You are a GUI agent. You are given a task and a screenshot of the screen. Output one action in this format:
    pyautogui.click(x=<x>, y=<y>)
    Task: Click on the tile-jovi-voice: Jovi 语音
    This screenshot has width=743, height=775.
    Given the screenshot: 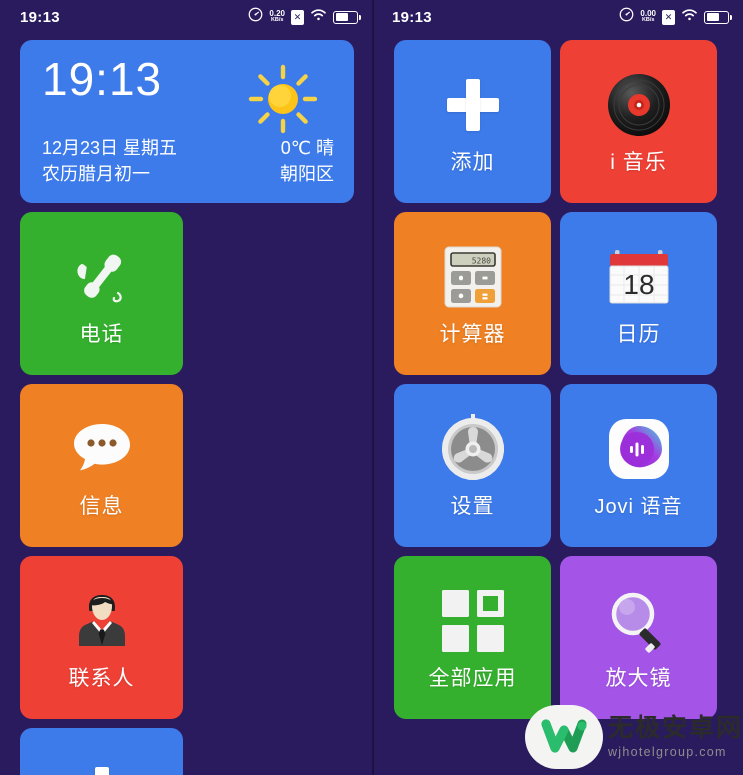 What is the action you would take?
    pyautogui.click(x=638, y=465)
    